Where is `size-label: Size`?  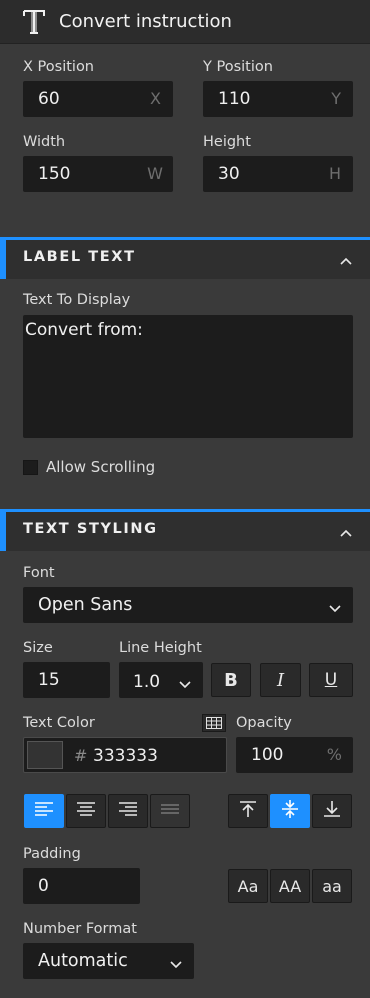 size-label: Size is located at coordinates (38, 648).